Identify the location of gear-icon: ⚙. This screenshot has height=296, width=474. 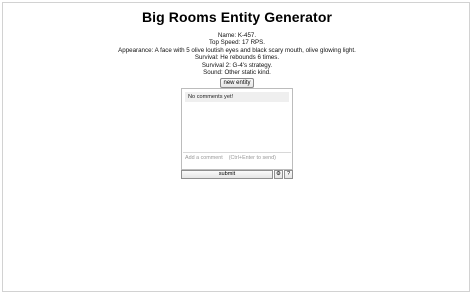
(278, 174).